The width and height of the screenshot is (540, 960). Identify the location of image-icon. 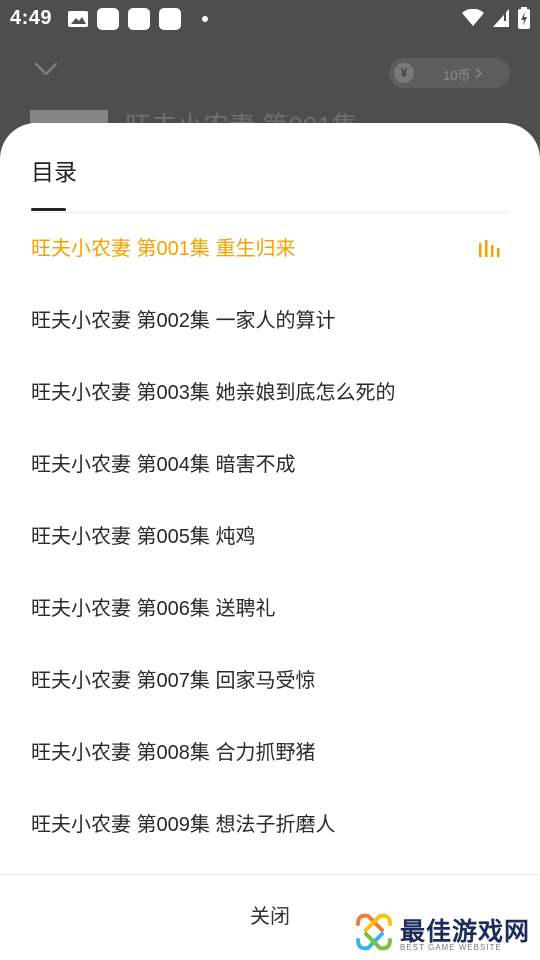
(78, 19).